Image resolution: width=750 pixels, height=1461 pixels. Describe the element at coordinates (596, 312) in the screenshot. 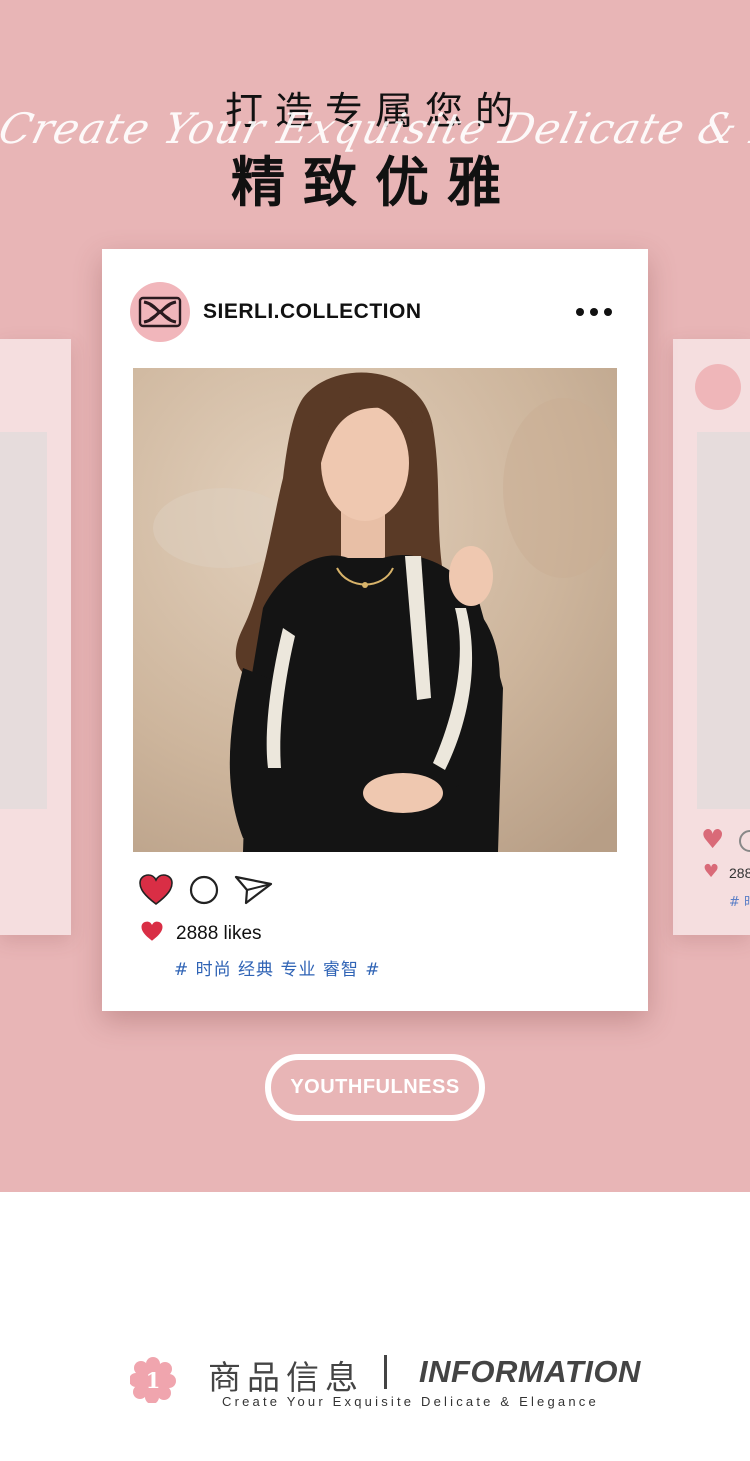

I see `more-dots-icon` at that location.